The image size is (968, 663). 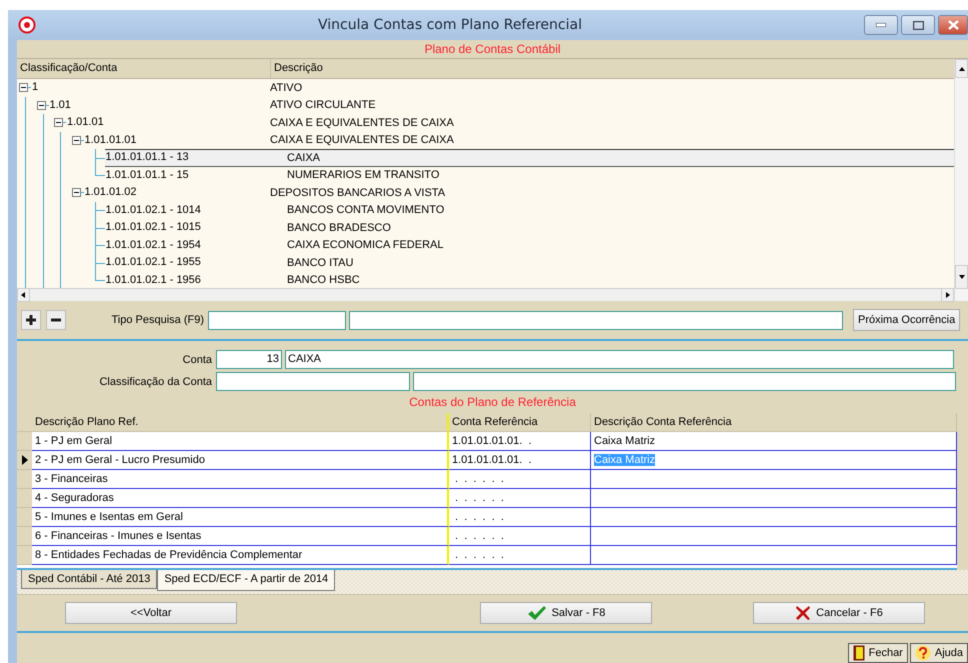 I want to click on section-heading: Plano de Contas Contábil, so click(x=492, y=49).